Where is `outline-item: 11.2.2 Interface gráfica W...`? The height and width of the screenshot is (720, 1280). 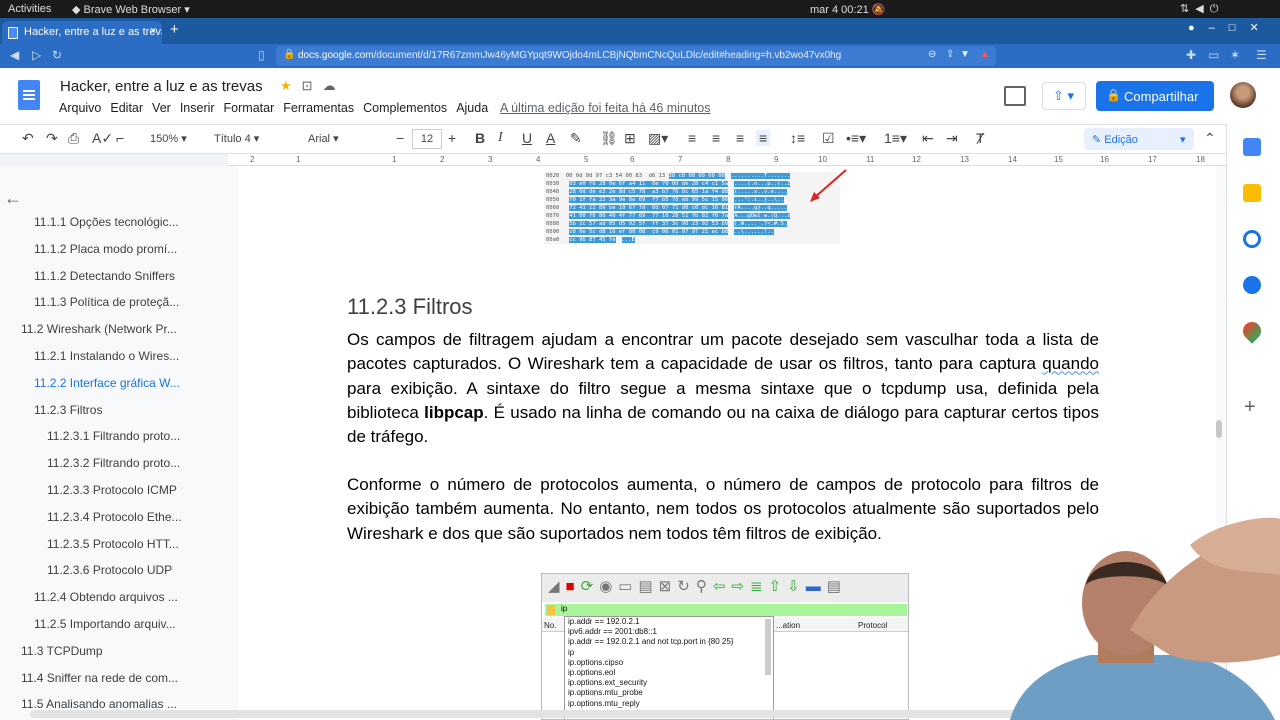
outline-item: 11.2.2 Interface gráfica W... is located at coordinates (114, 383).